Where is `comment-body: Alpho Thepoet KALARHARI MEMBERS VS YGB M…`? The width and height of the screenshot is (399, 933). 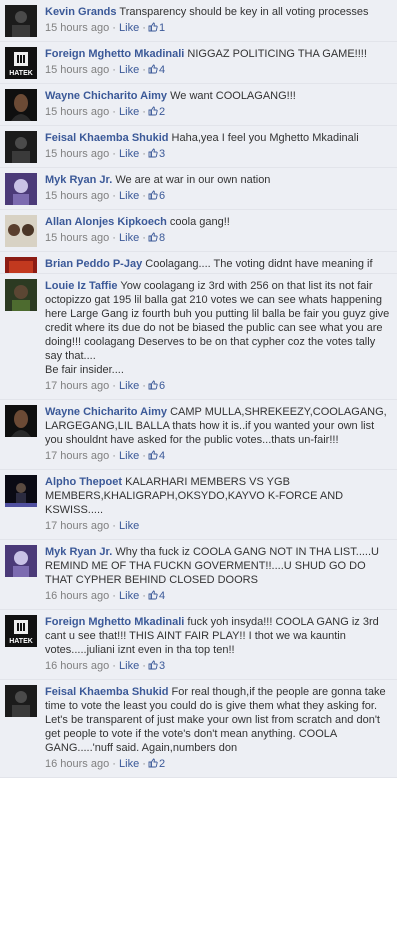
comment-body: Alpho Thepoet KALARHARI MEMBERS VS YGB M… is located at coordinates (218, 496).